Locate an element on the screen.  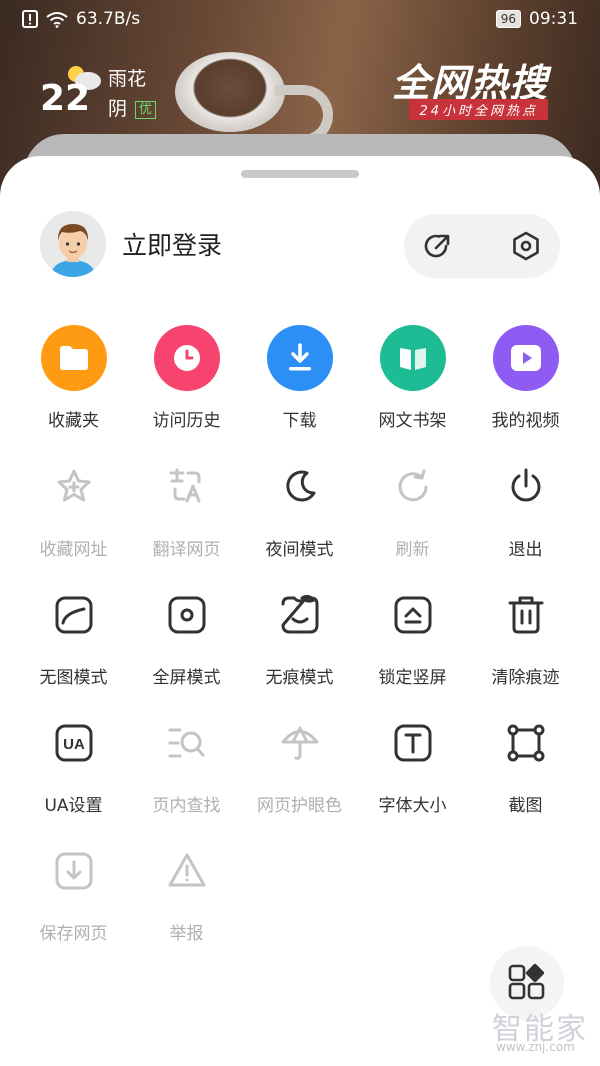
menu-item-label: 页内查找 is located at coordinates (186, 806).